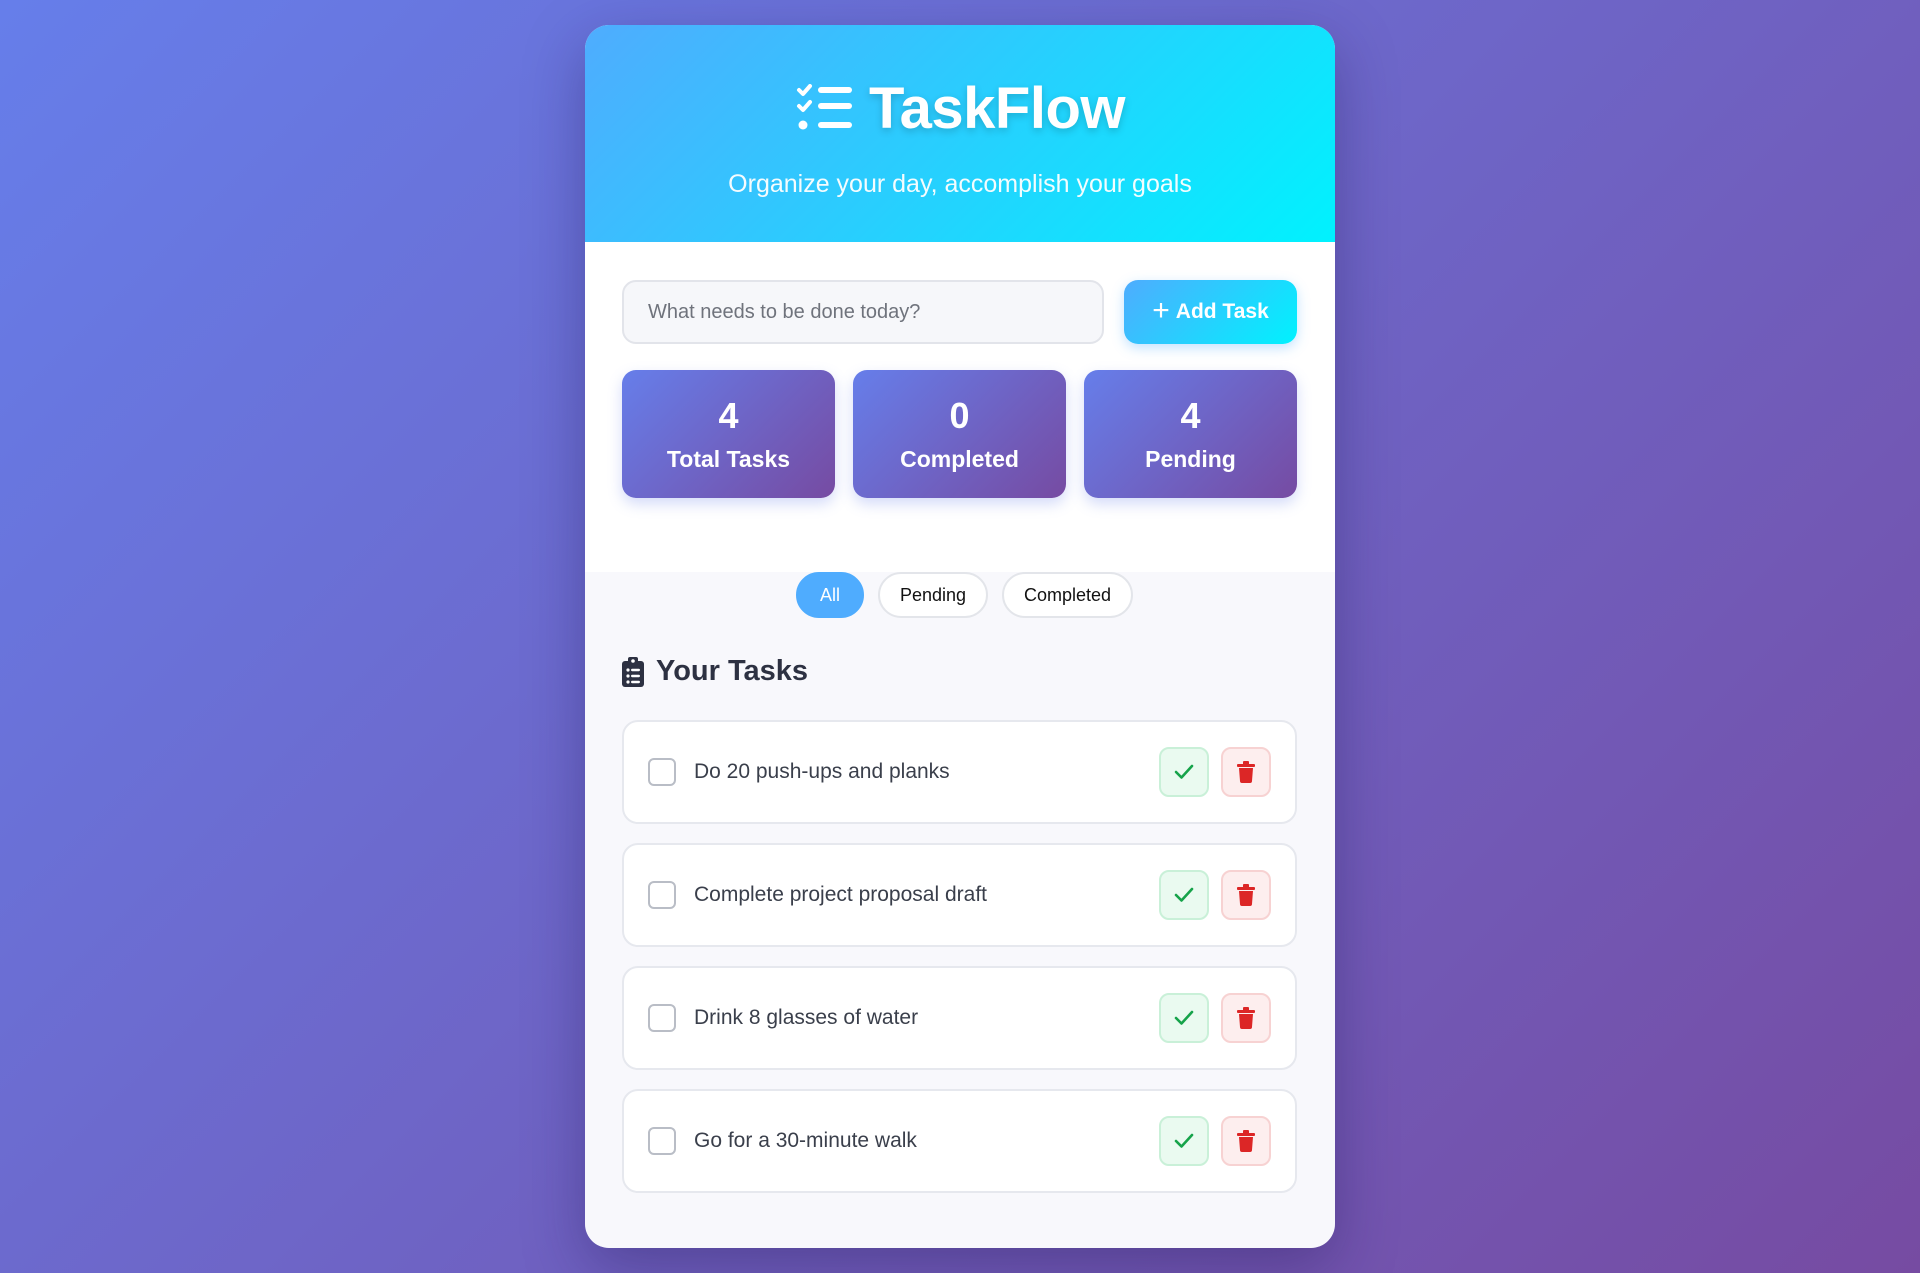  I want to click on stat-total: 4 Total Tasks, so click(728, 434).